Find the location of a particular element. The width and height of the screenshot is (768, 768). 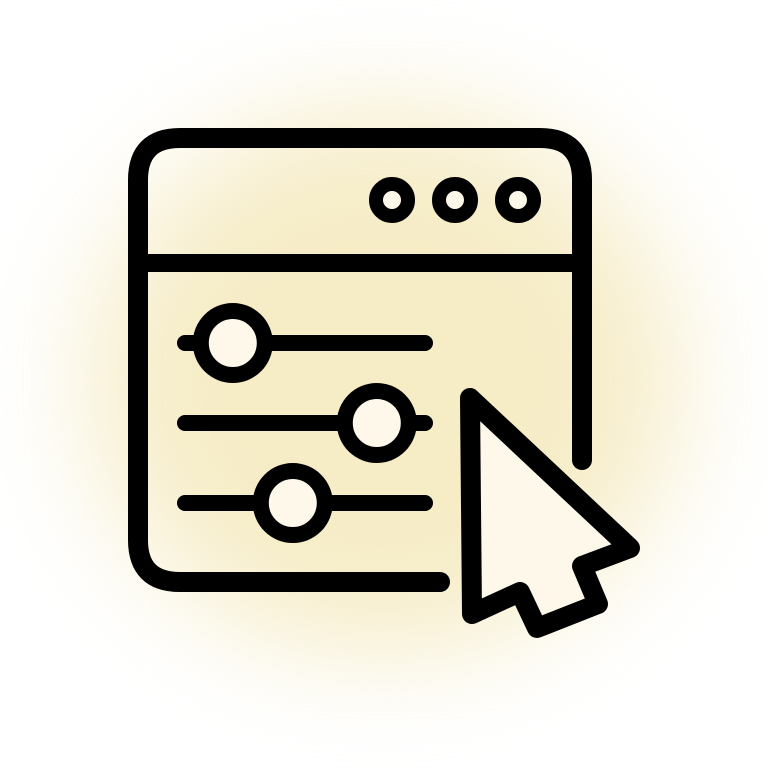

window-dots-icon is located at coordinates (455, 200).